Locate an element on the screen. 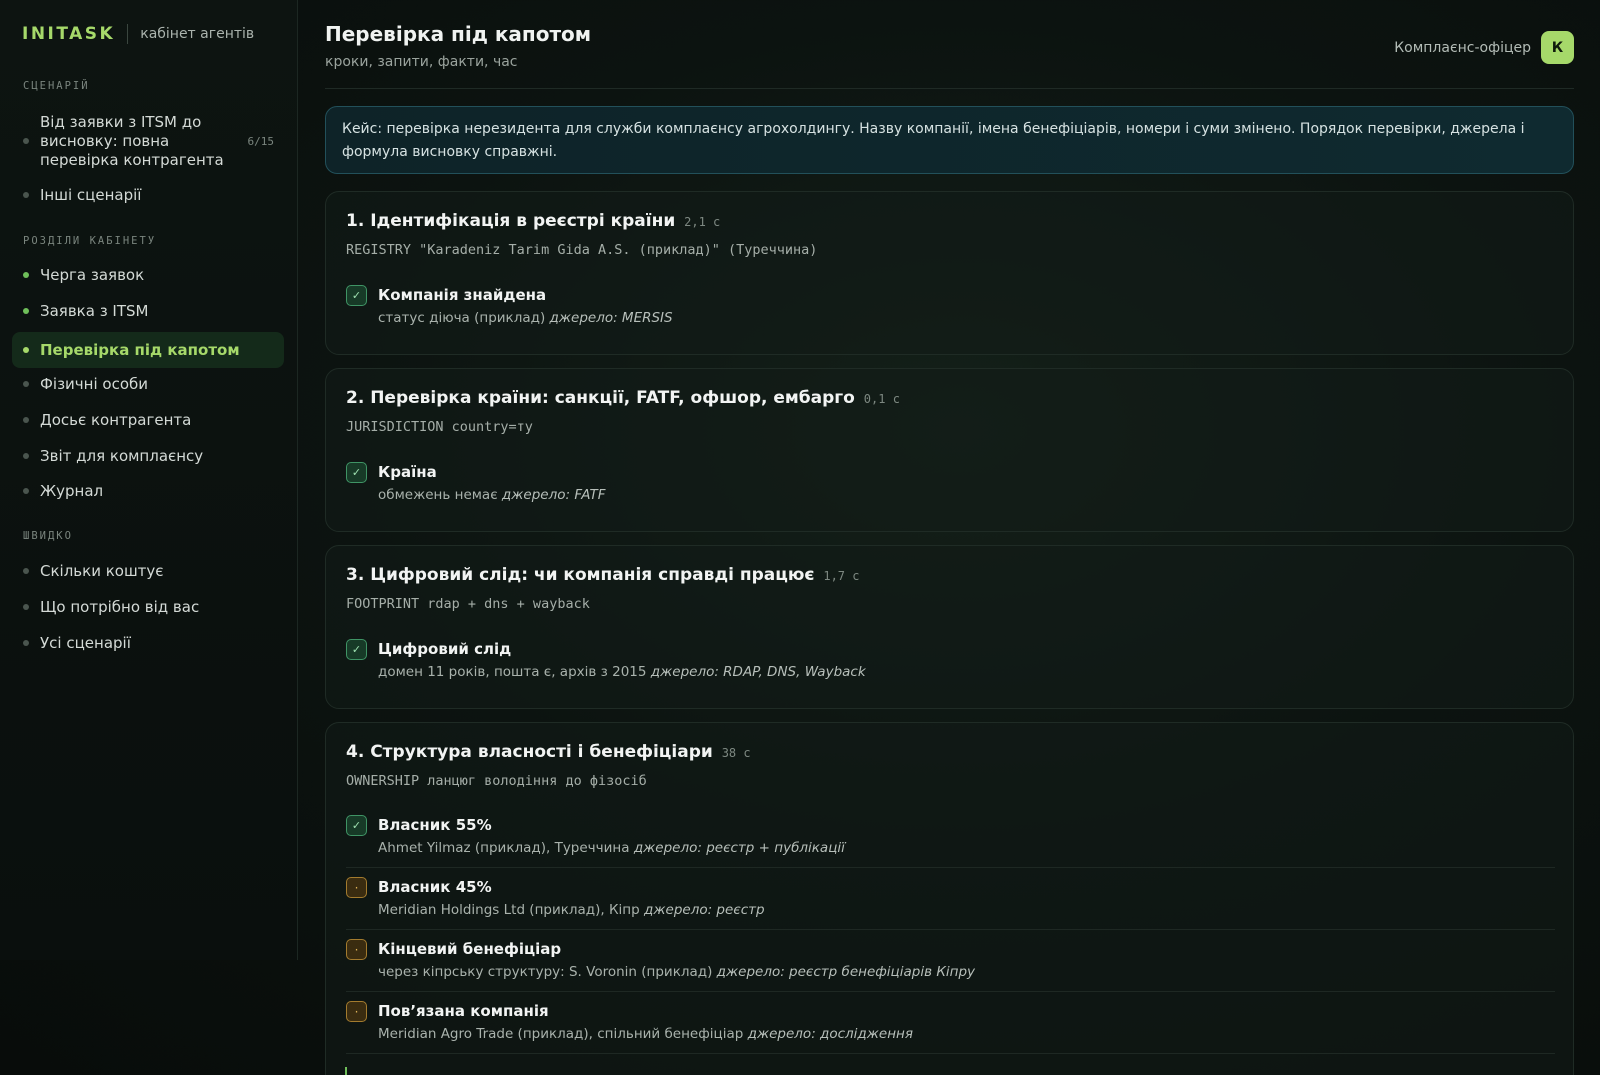 Image resolution: width=1600 pixels, height=1075 pixels. fact-source: джерело: MERSIS is located at coordinates (611, 318).